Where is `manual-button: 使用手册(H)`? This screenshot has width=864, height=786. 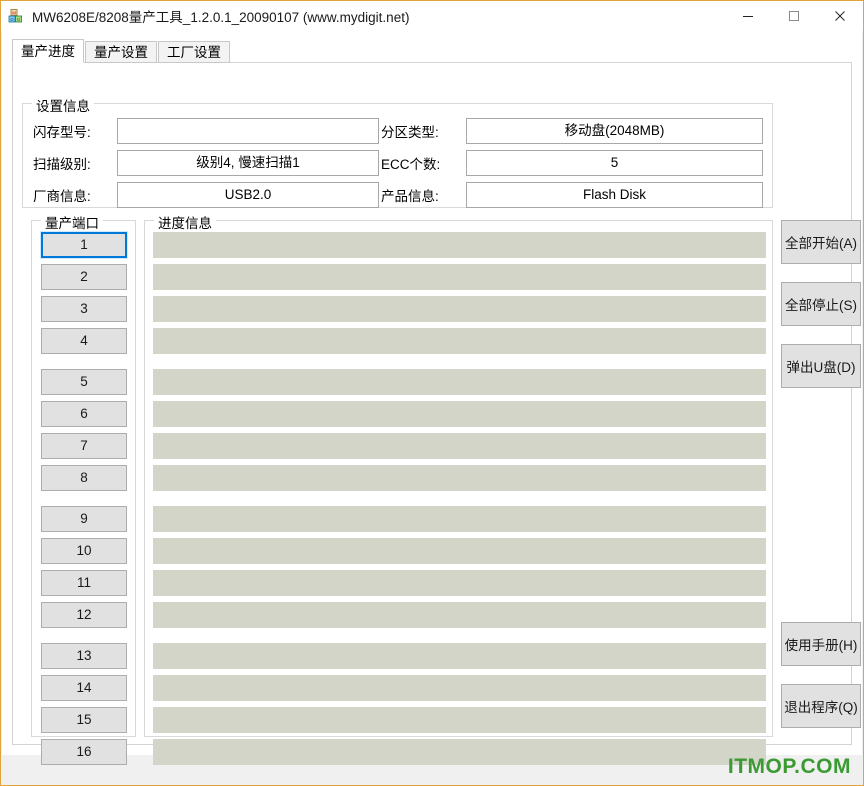
manual-button: 使用手册(H) is located at coordinates (821, 644).